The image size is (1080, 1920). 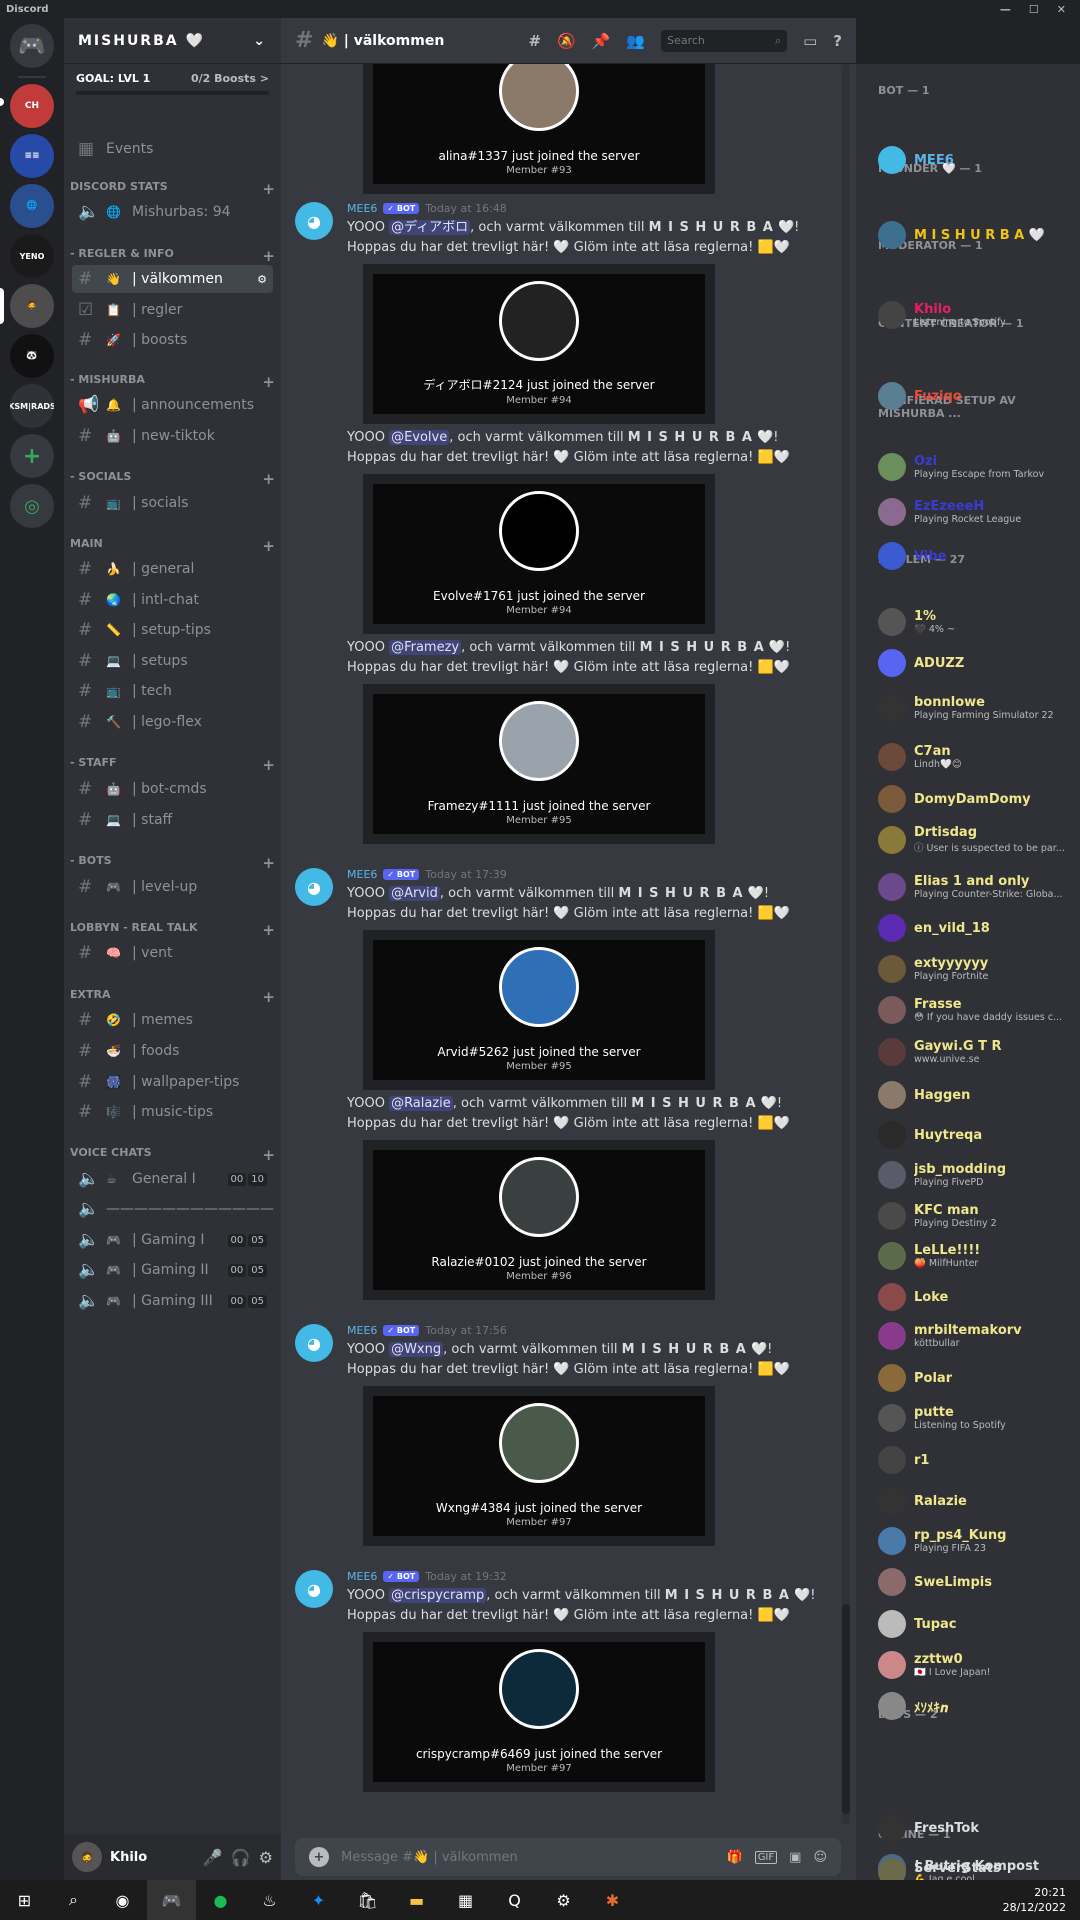 What do you see at coordinates (978, 1052) in the screenshot?
I see `member-row: Gaywi.G T Rwww.unive.se` at bounding box center [978, 1052].